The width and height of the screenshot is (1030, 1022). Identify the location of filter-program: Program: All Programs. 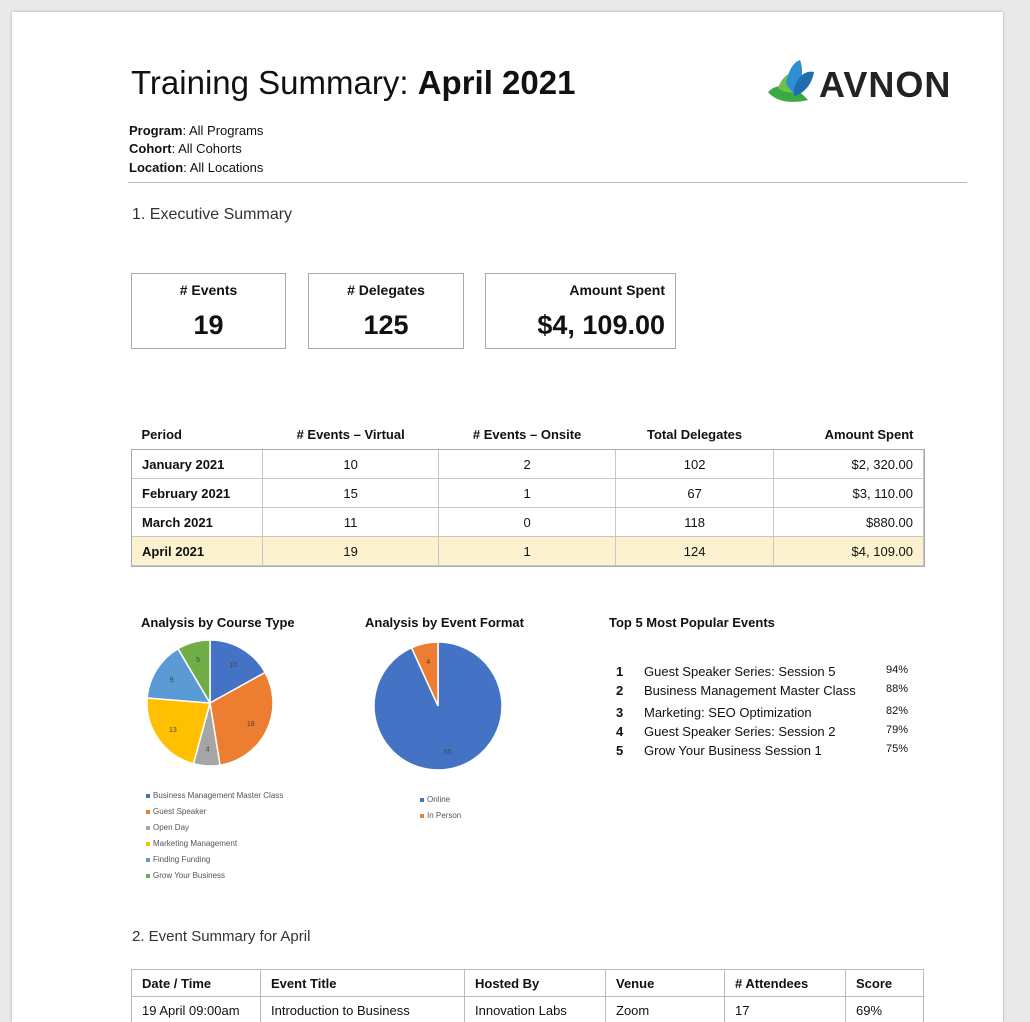
(196, 131).